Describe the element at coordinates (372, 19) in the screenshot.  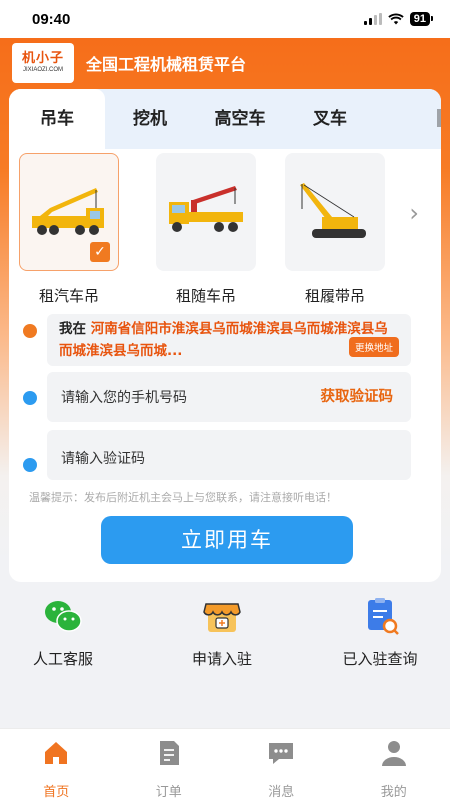
I see `signal-icon` at that location.